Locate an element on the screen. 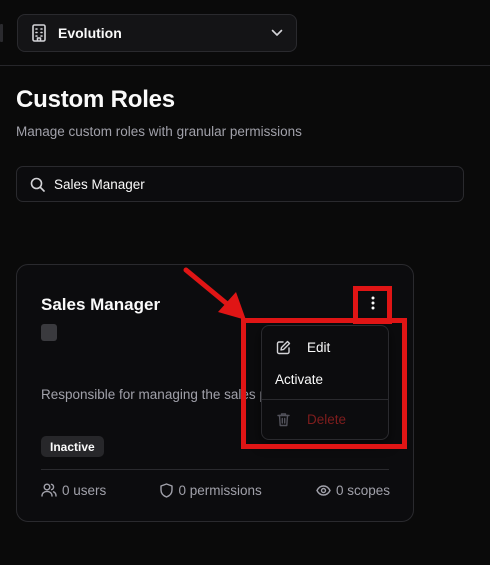 This screenshot has height=565, width=490. more-vertical-icon is located at coordinates (373, 305).